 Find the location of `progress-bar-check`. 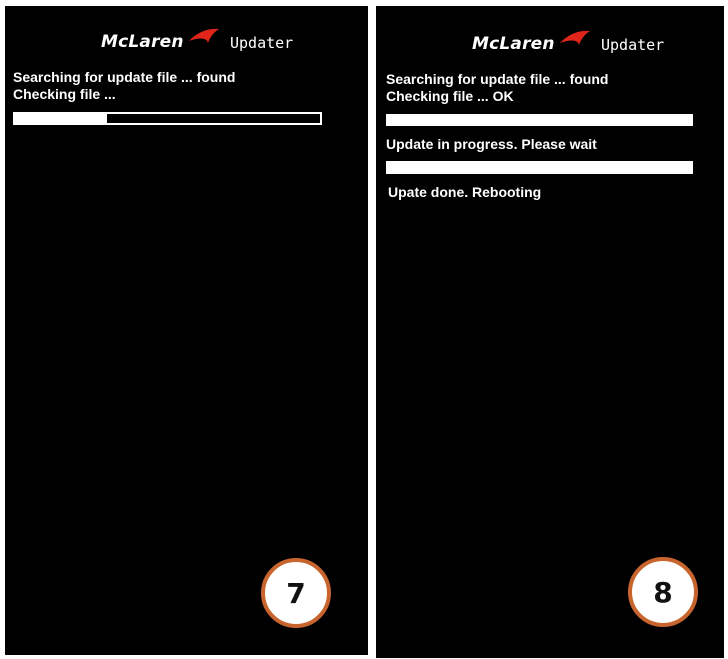

progress-bar-check is located at coordinates (539, 120).